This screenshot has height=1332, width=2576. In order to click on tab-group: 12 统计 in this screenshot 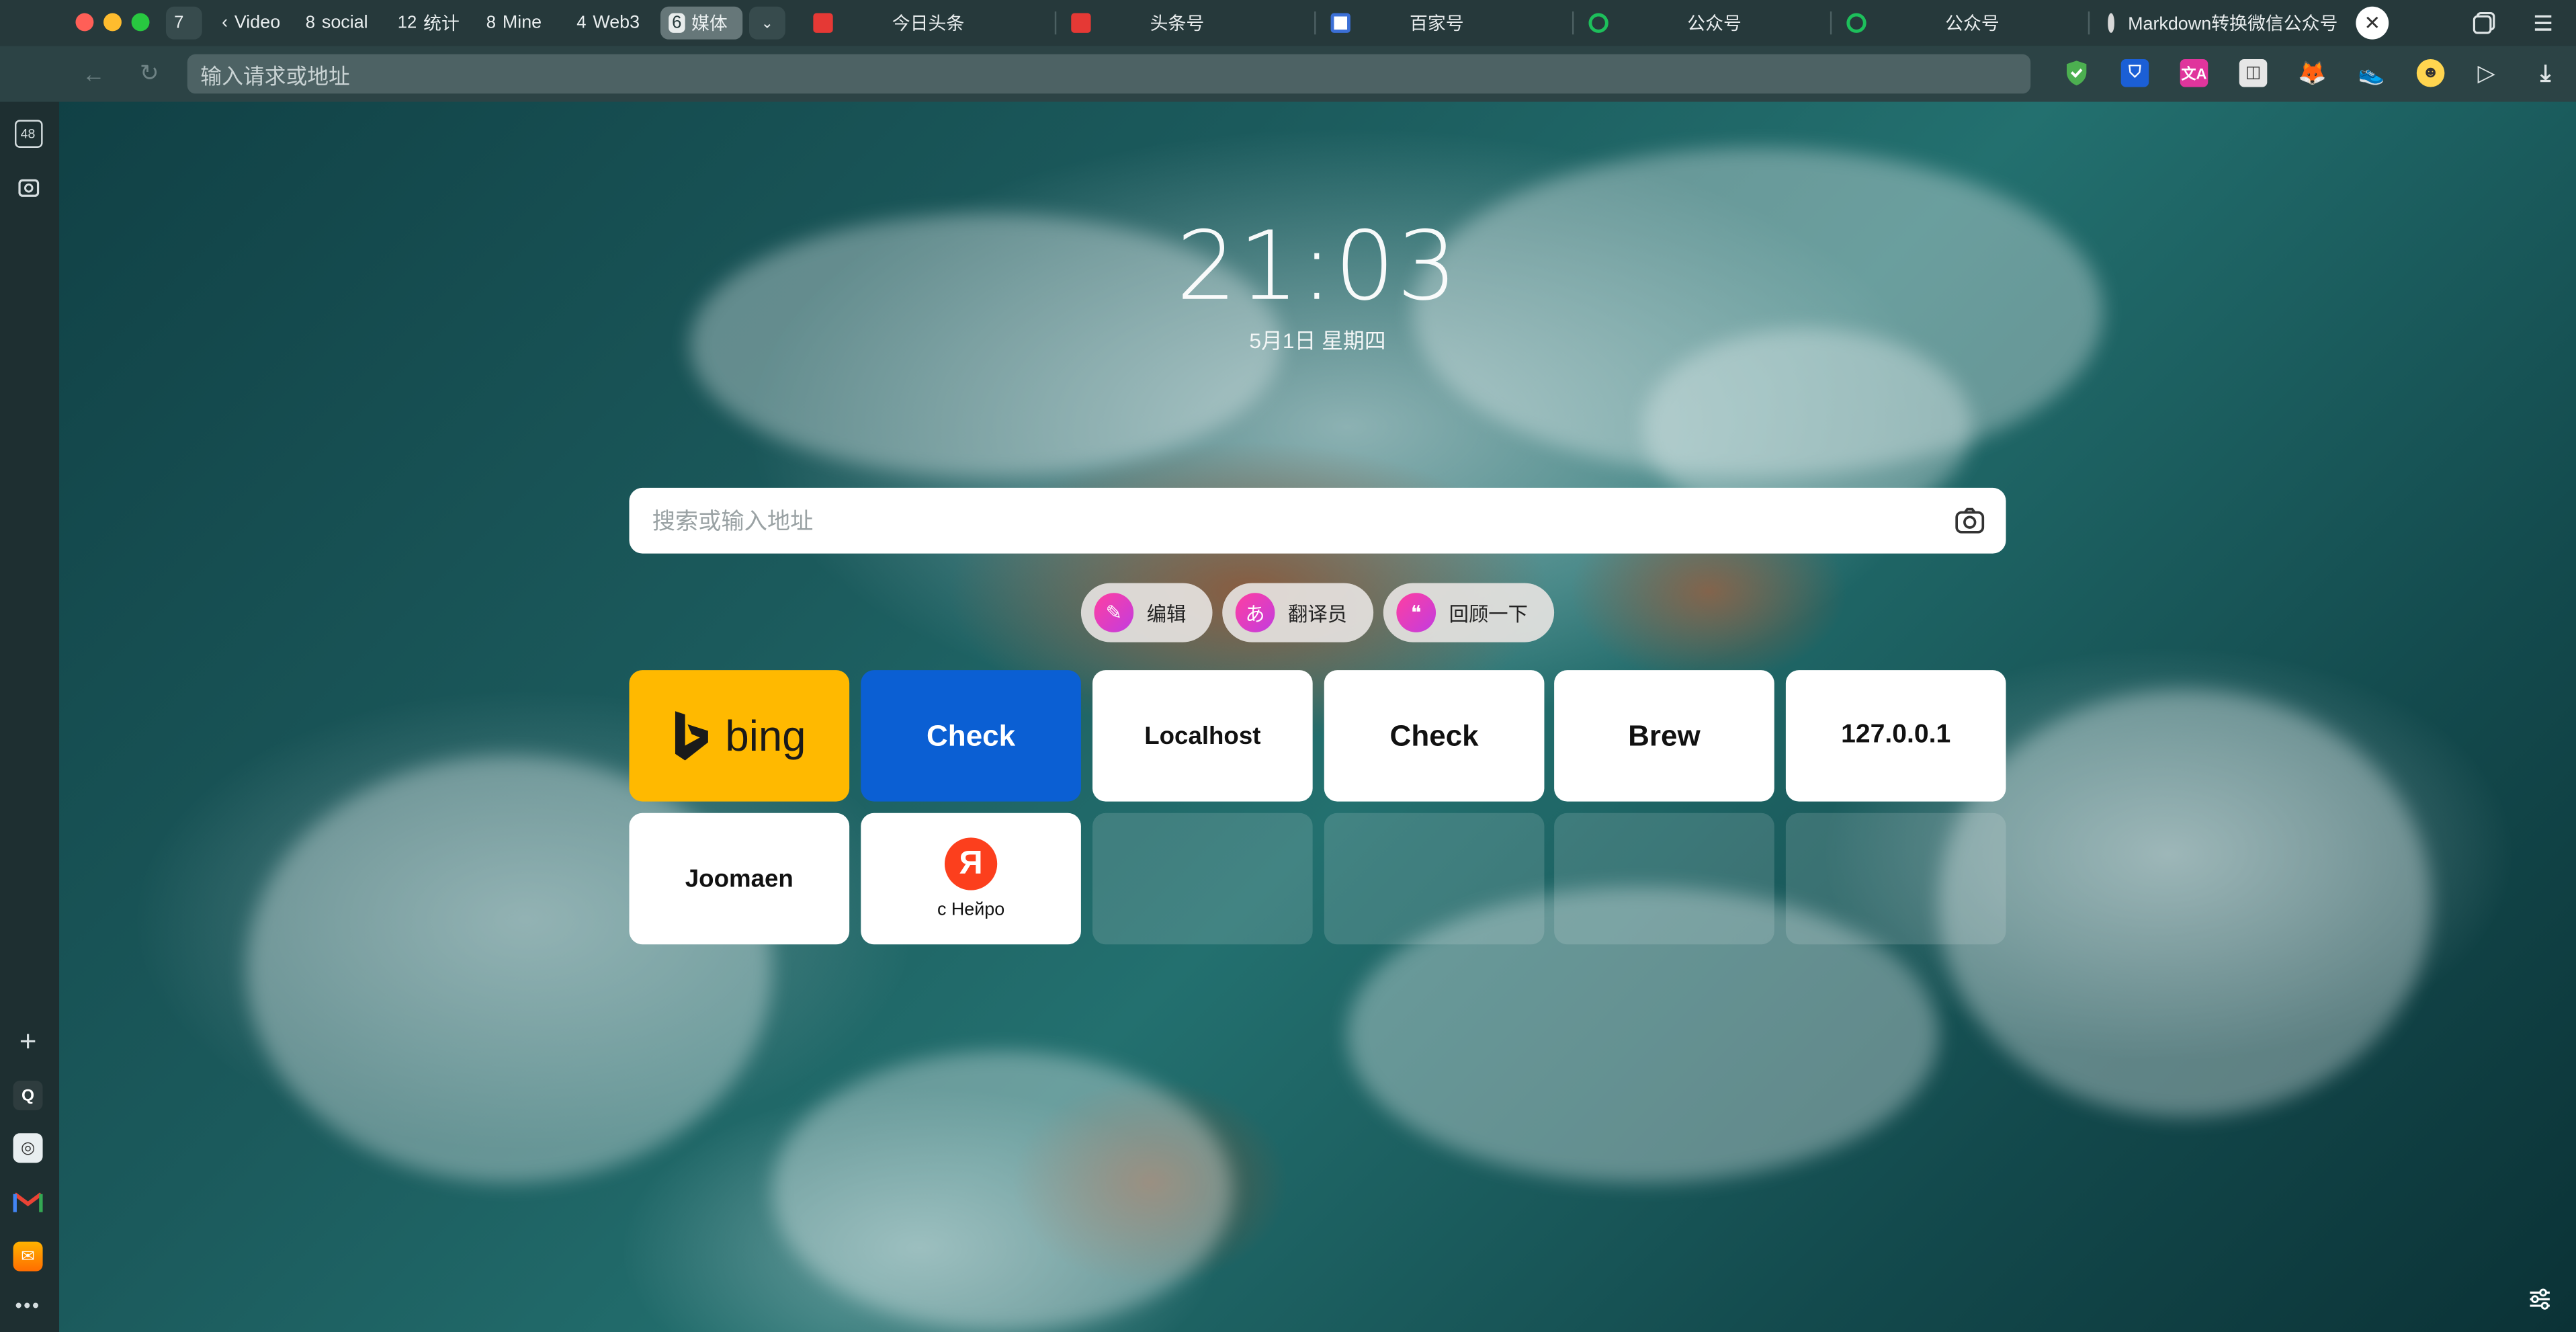, I will do `click(431, 23)`.